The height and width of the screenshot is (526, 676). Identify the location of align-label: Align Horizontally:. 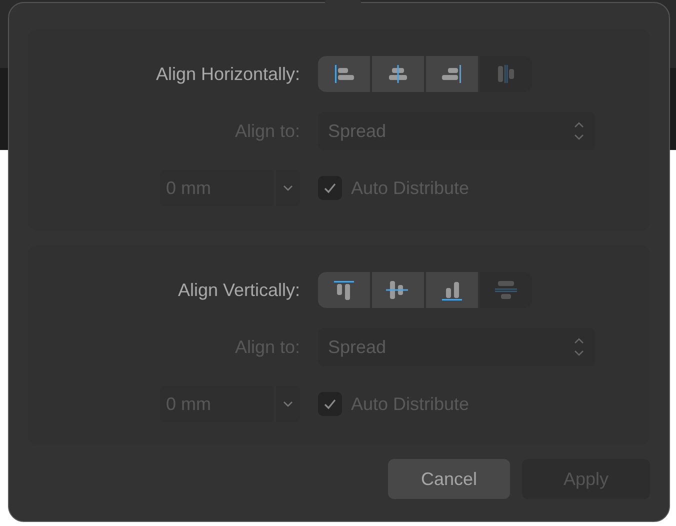
(228, 74).